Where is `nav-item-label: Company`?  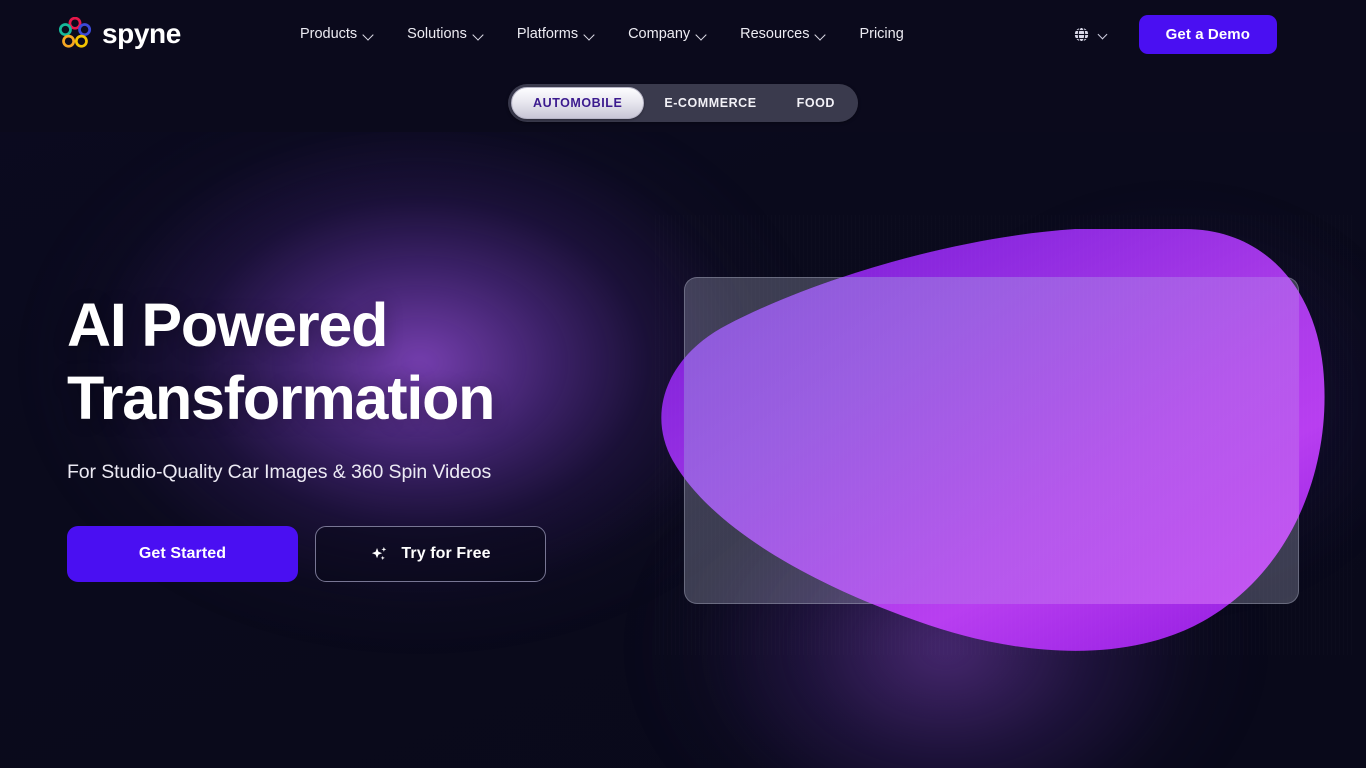
nav-item-label: Company is located at coordinates (659, 34).